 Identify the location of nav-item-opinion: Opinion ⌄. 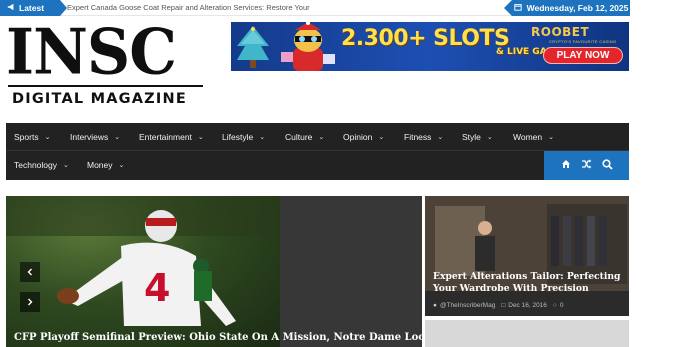
(363, 137).